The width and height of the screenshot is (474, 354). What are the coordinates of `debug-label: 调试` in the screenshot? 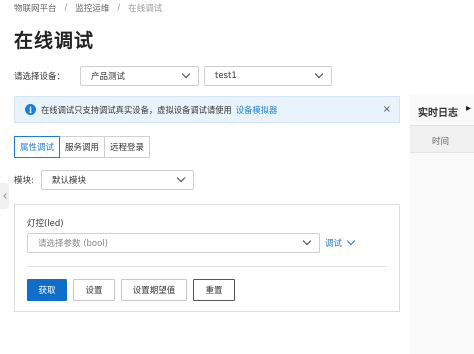 It's located at (334, 244).